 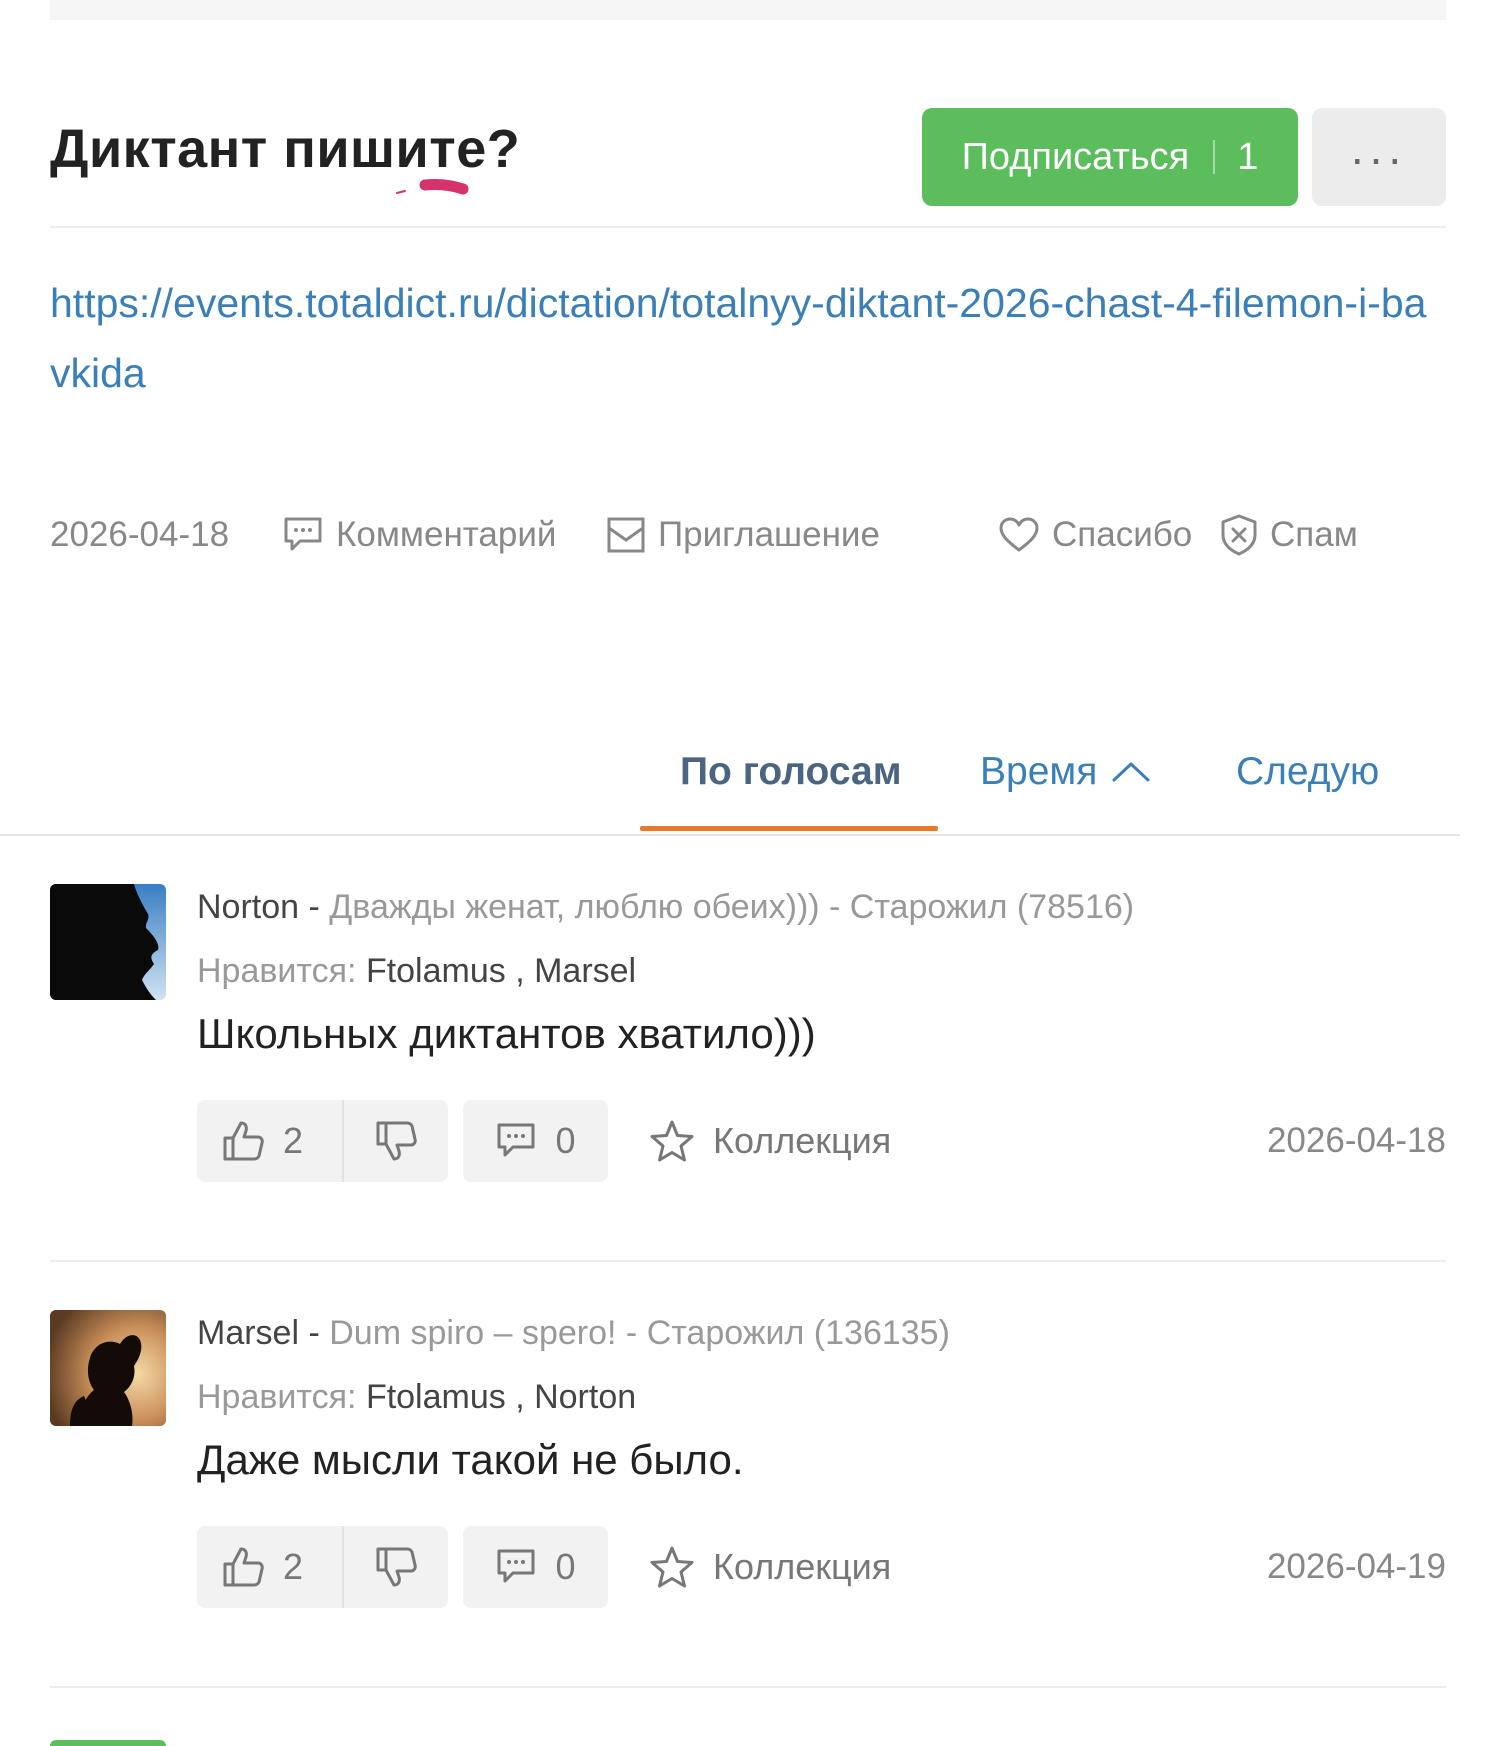 I want to click on comment-button: Комментарий, so click(x=419, y=535).